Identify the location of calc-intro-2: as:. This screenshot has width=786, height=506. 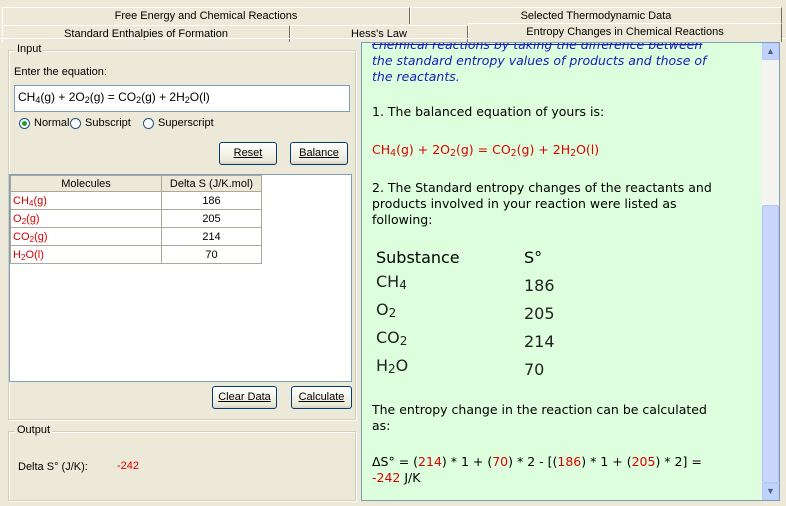
(381, 425).